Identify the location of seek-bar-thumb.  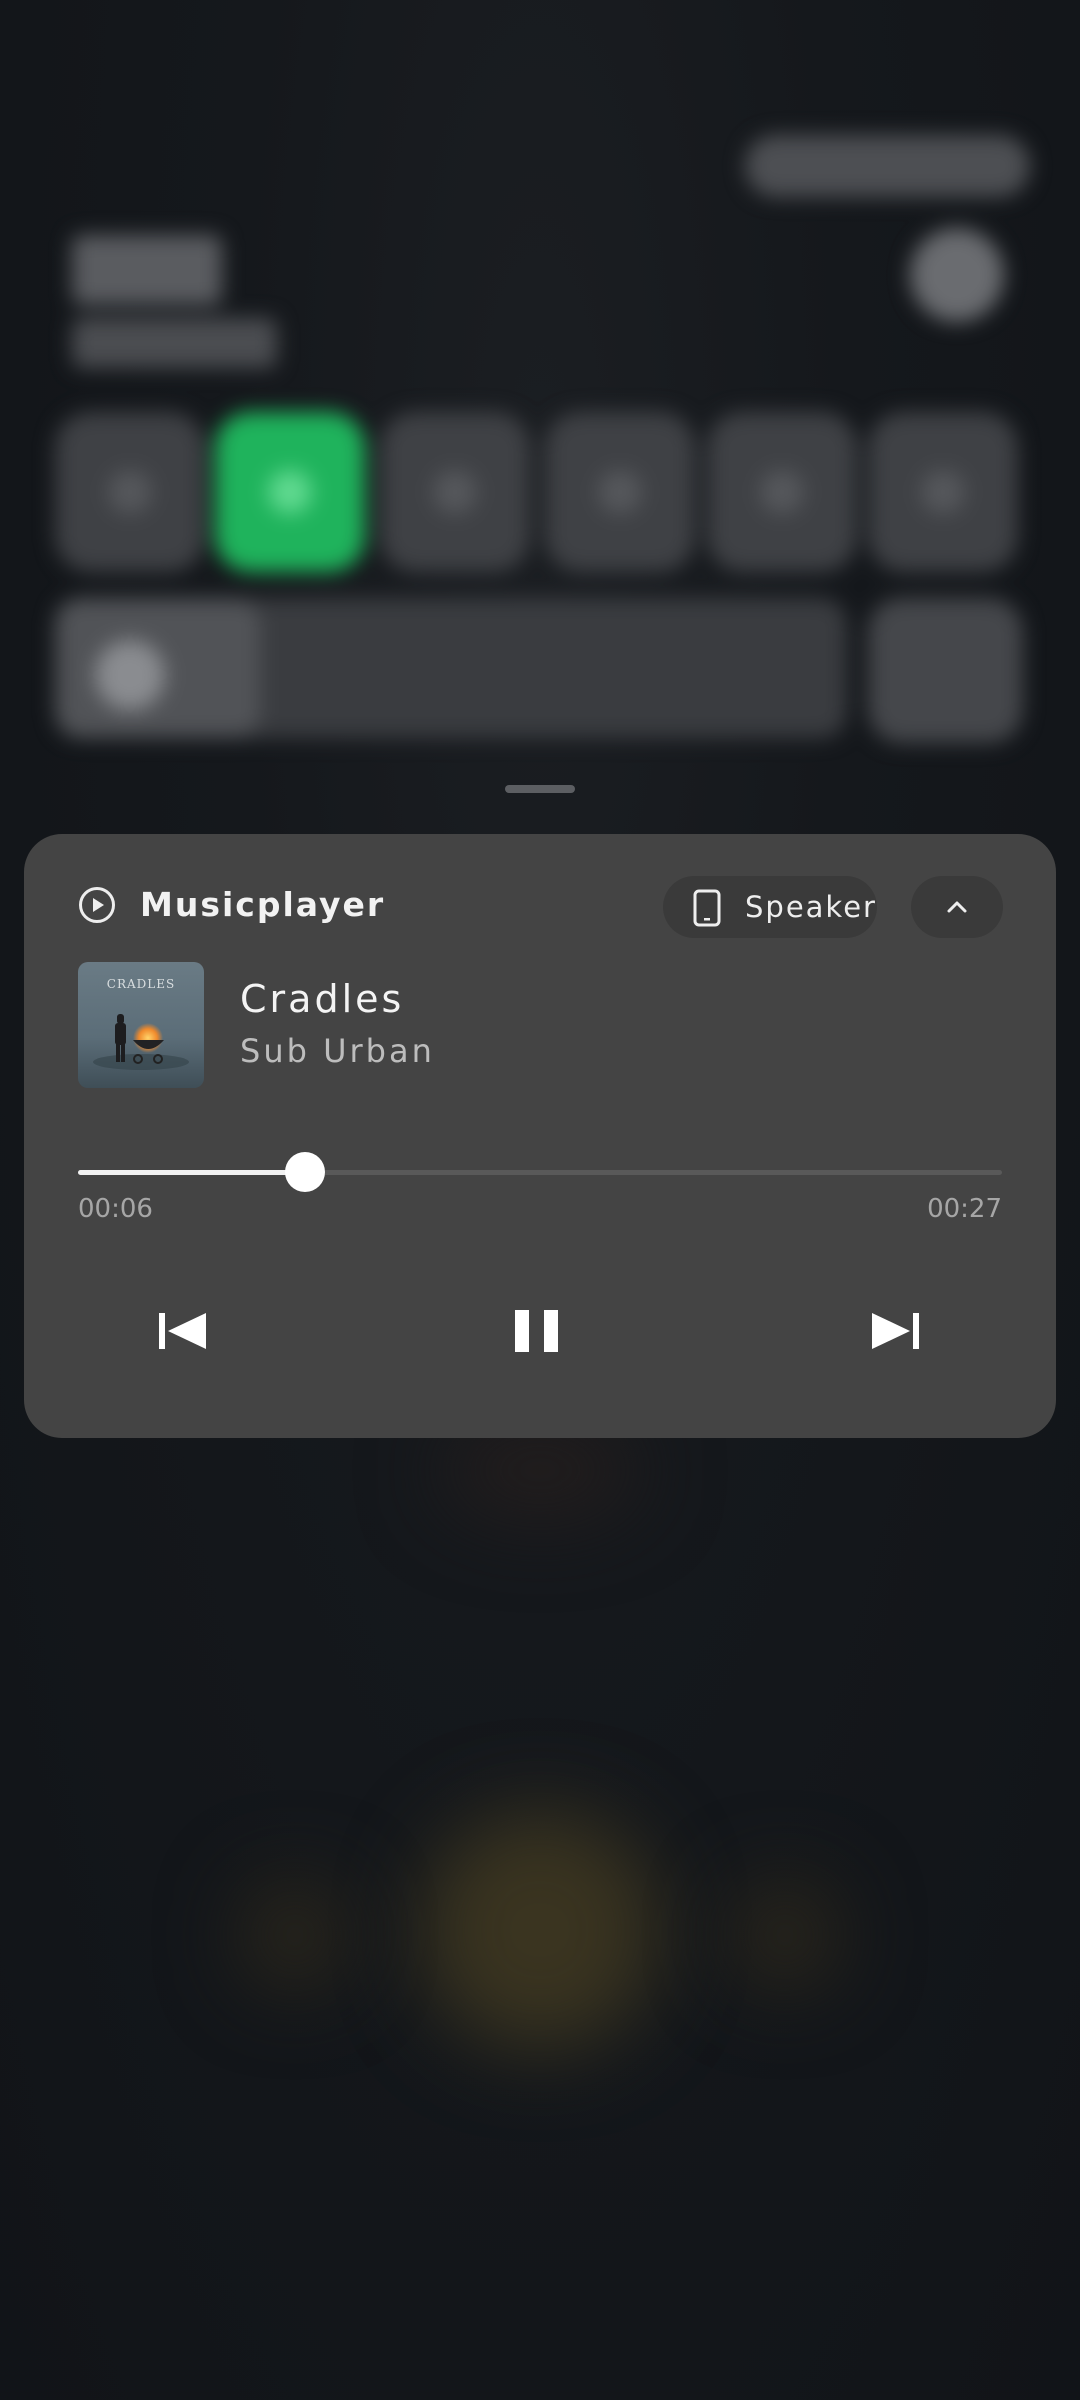
(305, 1172).